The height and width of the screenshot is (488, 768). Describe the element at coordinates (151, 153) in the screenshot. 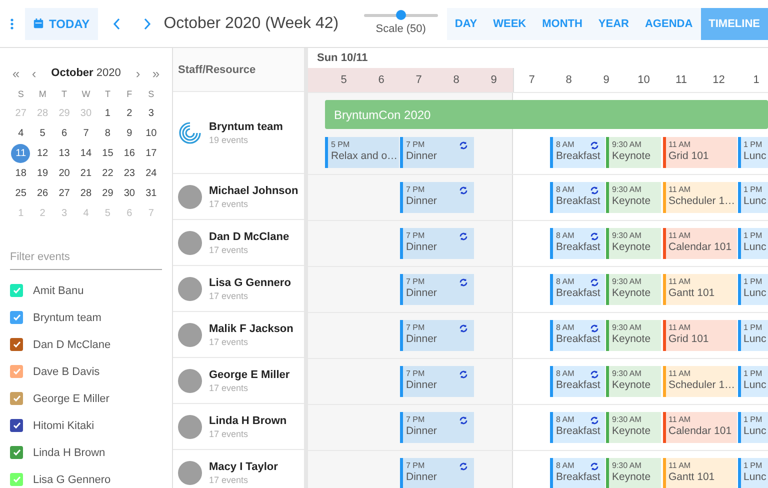

I see `calendar-day: 17` at that location.